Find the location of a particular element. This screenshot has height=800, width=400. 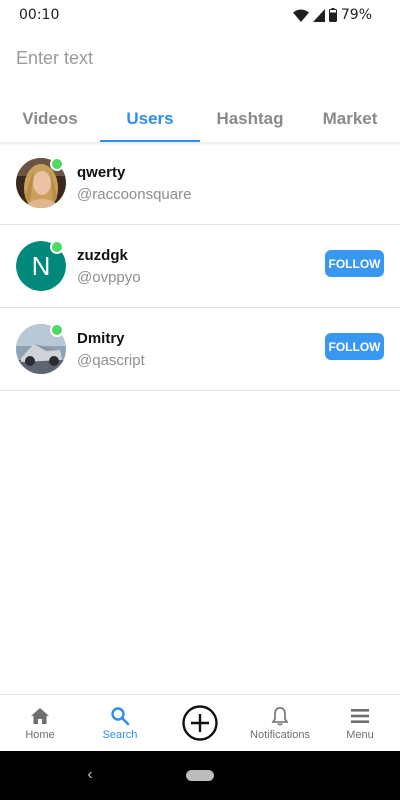

tab-videos: Videos is located at coordinates (50, 119).